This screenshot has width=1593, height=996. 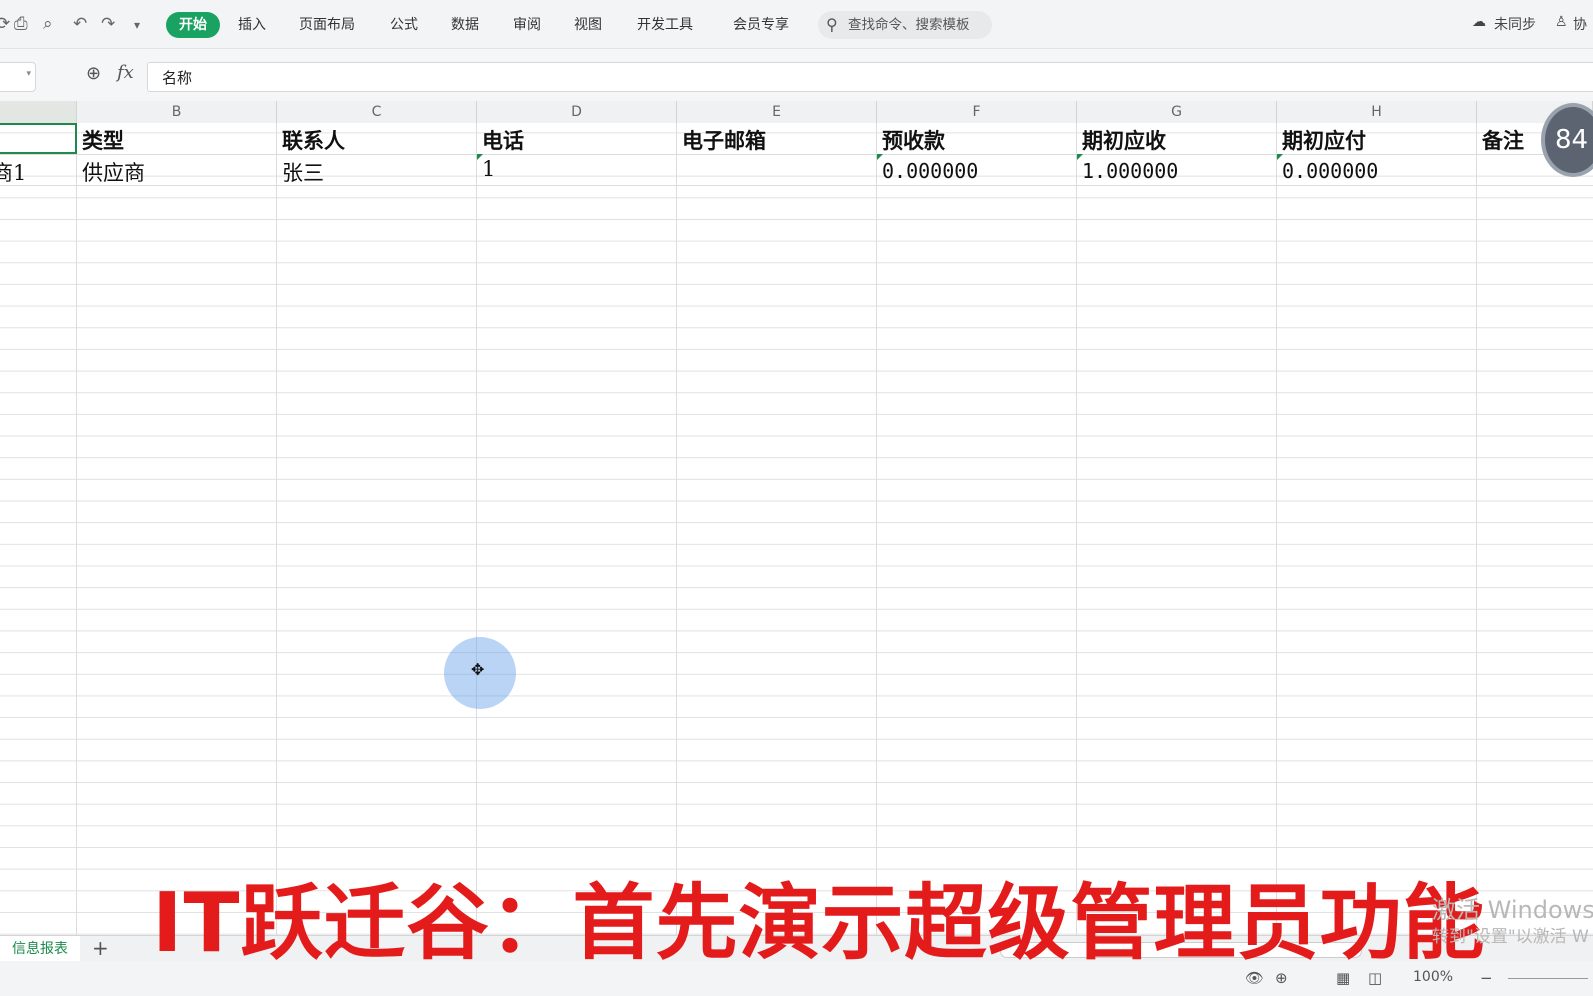 I want to click on chevron-down-icon: ▾, so click(x=28, y=74).